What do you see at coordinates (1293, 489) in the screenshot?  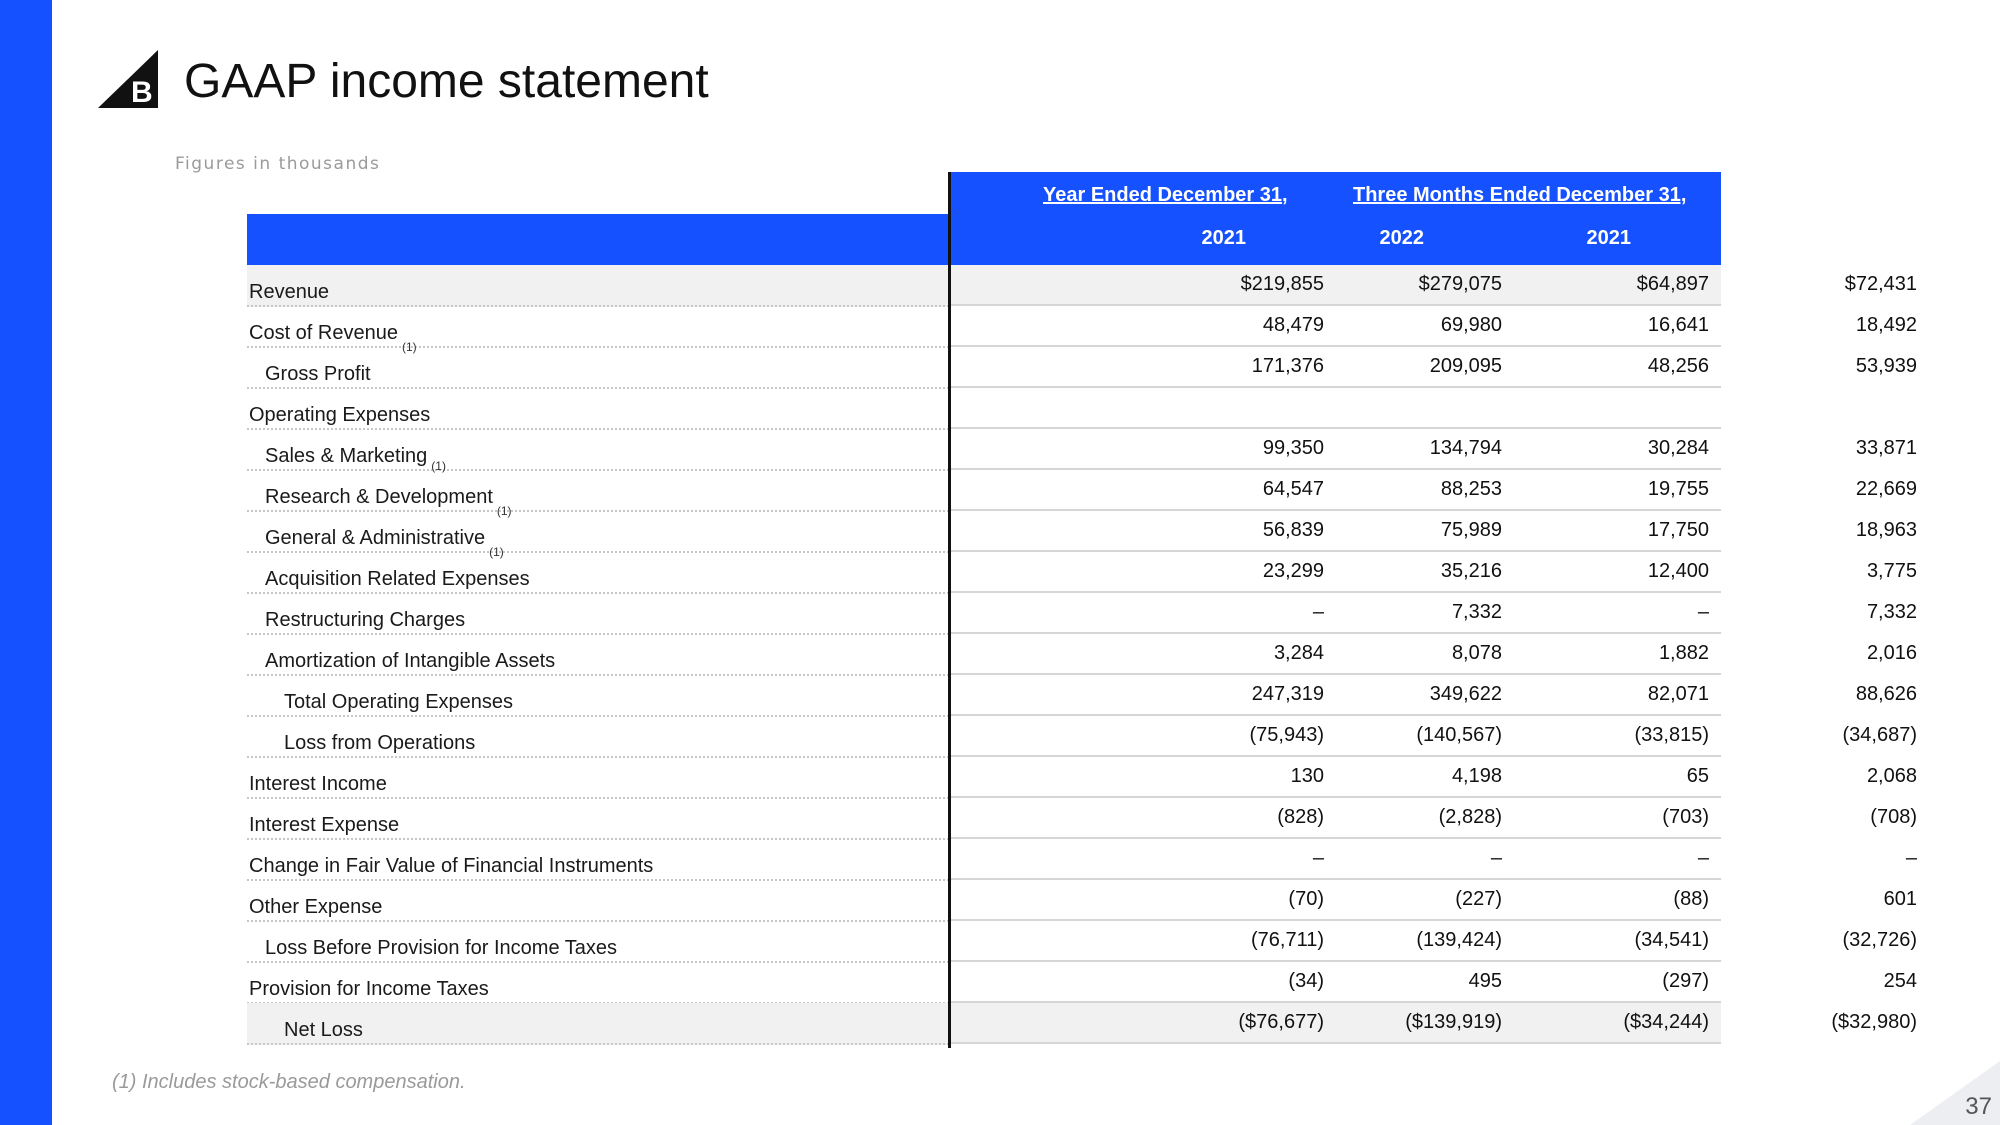 I see `table-cell: 64,547` at bounding box center [1293, 489].